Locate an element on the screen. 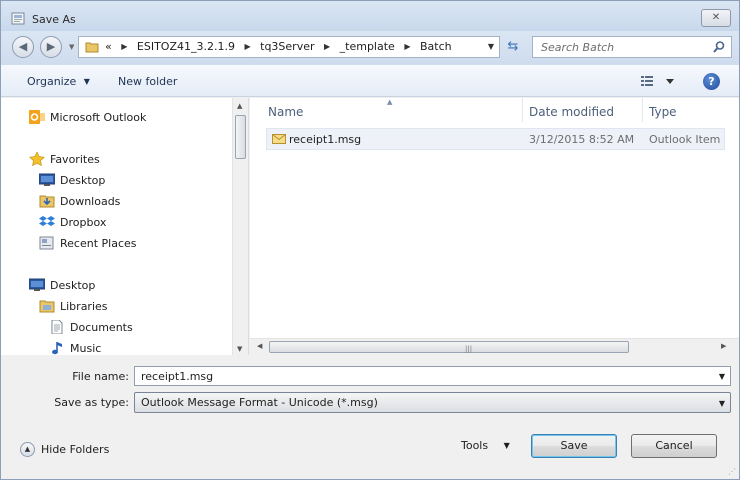  nav-item-label: Documents is located at coordinates (101, 327).